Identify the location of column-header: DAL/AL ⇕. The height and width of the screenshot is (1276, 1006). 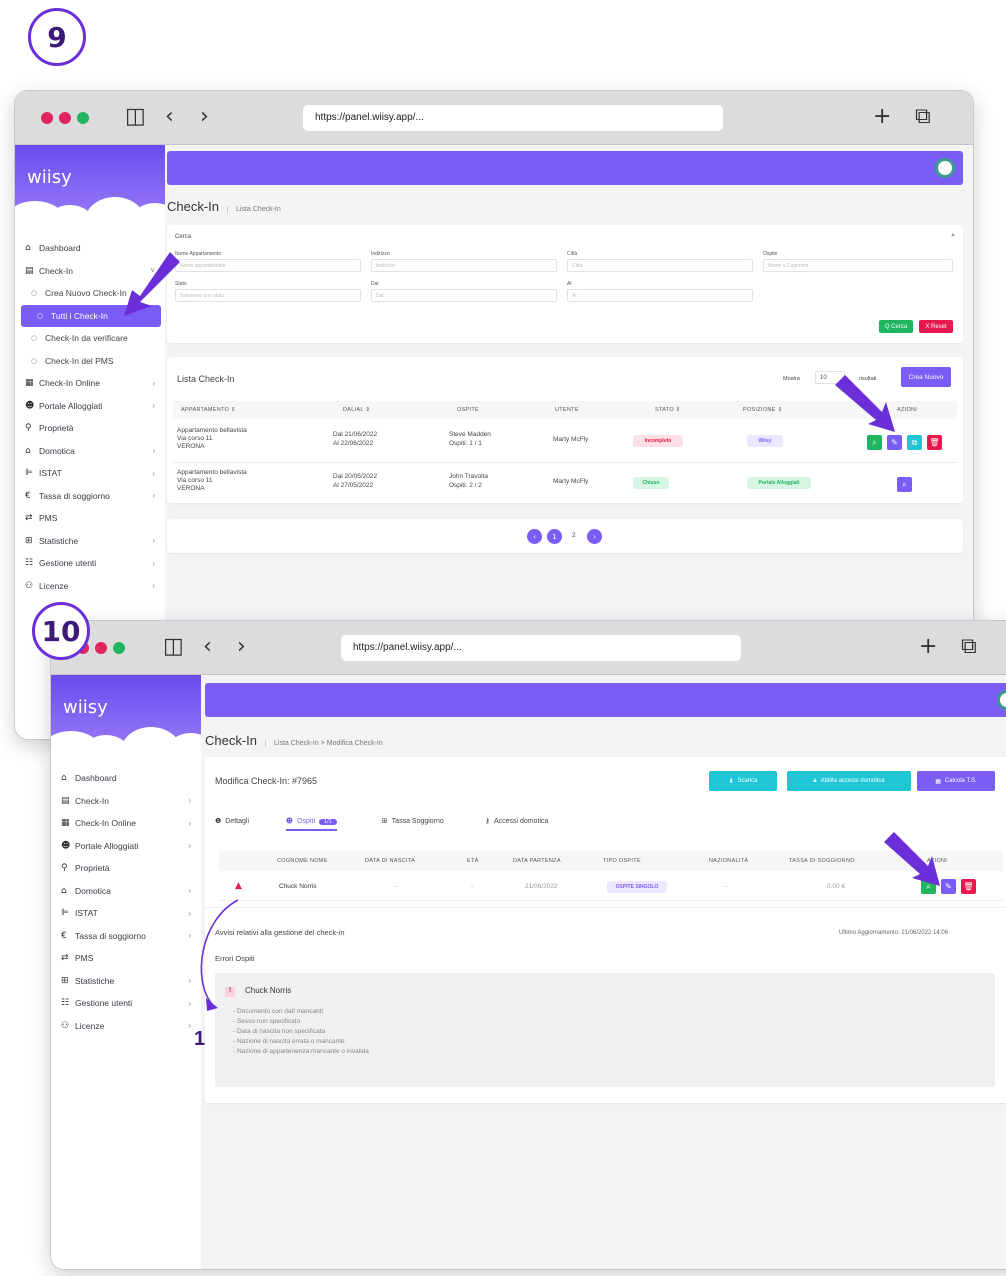
(356, 410).